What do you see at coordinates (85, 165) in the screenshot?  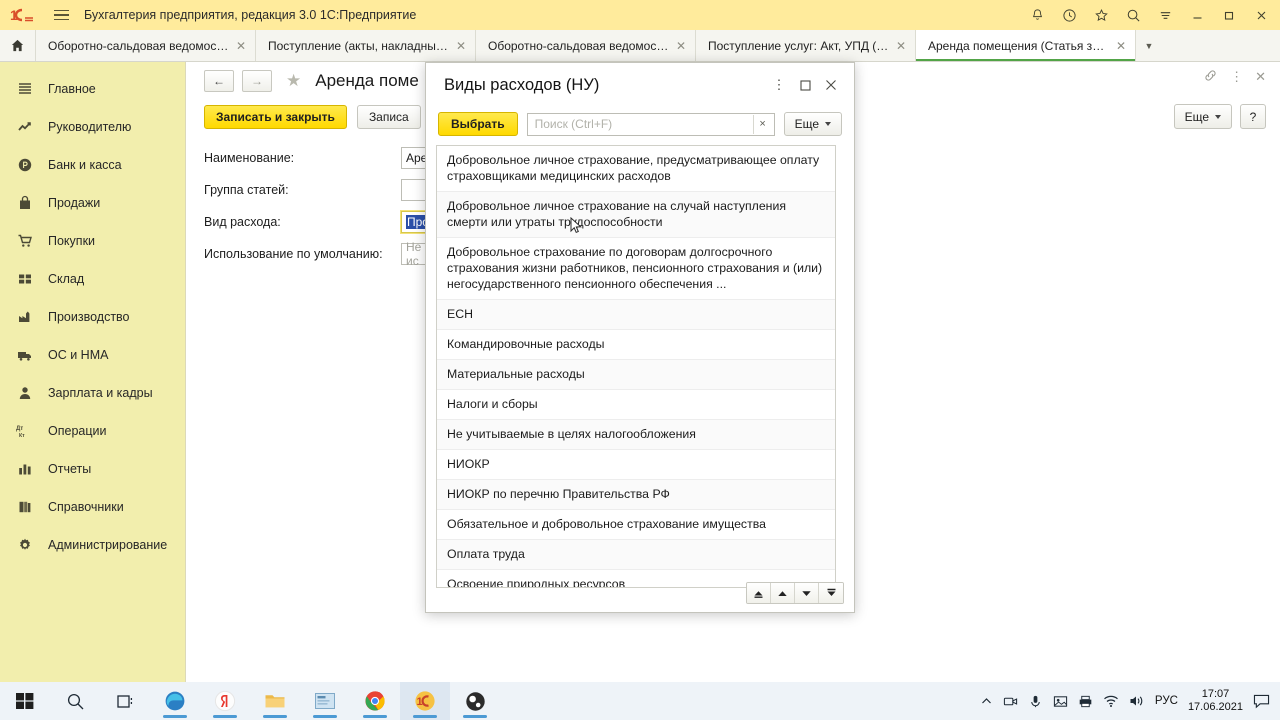 I see `sidebar-item-label: Банк и касса` at bounding box center [85, 165].